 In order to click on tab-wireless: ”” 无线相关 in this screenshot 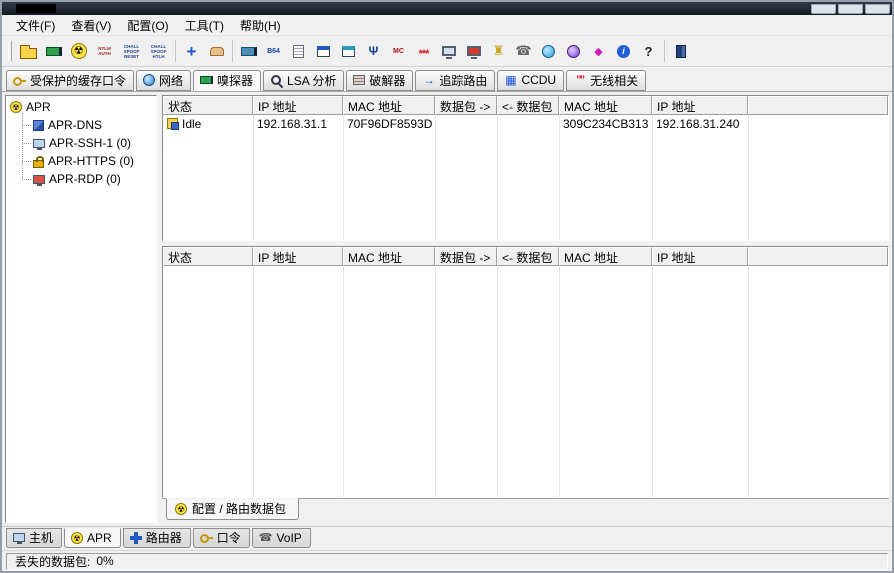, I will do `click(606, 80)`.